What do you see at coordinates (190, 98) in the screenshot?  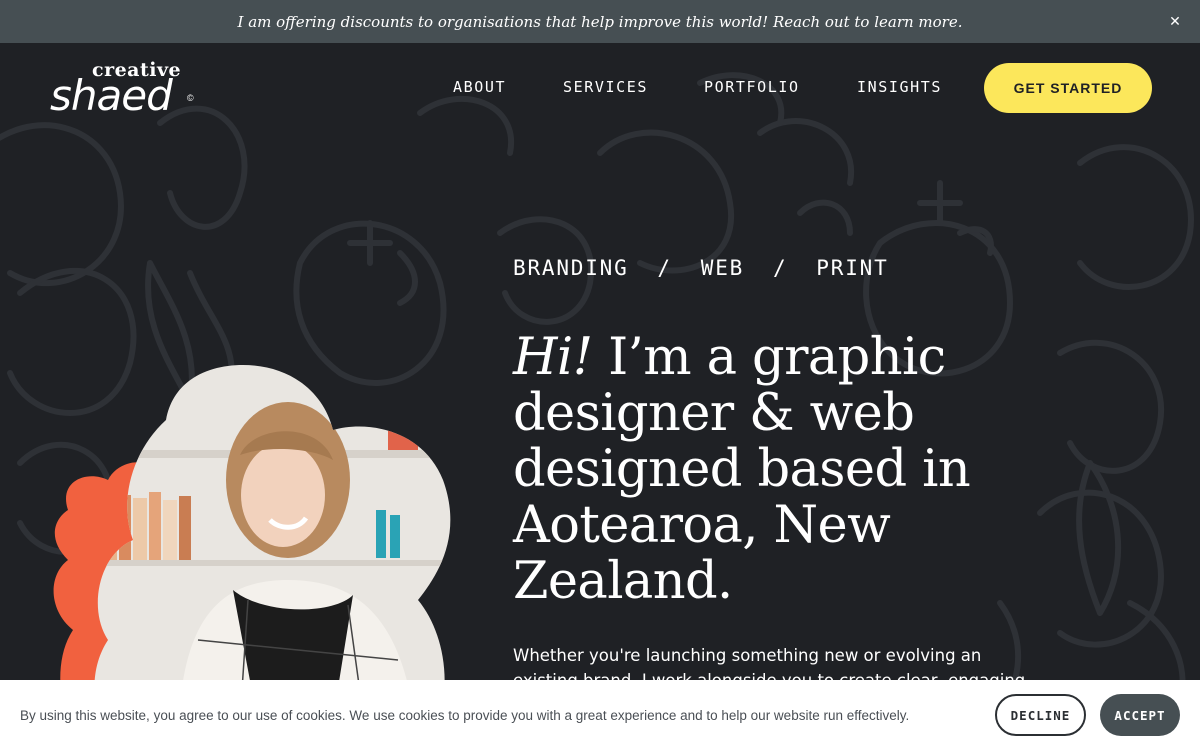 I see `logo-mark: ©` at bounding box center [190, 98].